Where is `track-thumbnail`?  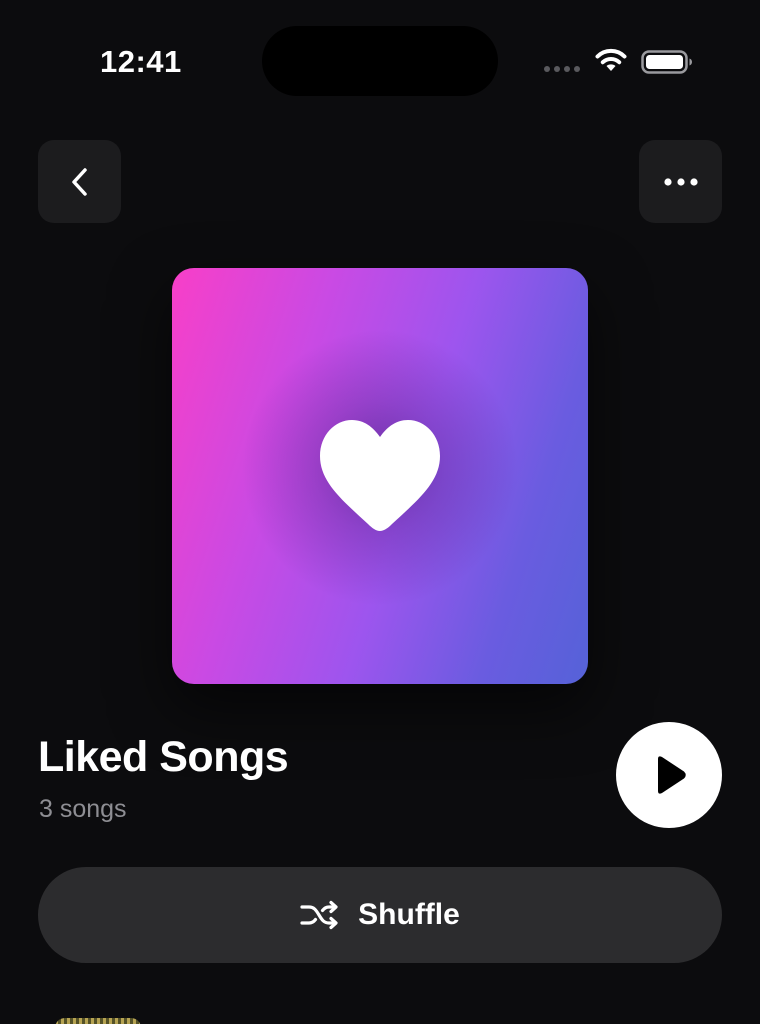 track-thumbnail is located at coordinates (98, 1021).